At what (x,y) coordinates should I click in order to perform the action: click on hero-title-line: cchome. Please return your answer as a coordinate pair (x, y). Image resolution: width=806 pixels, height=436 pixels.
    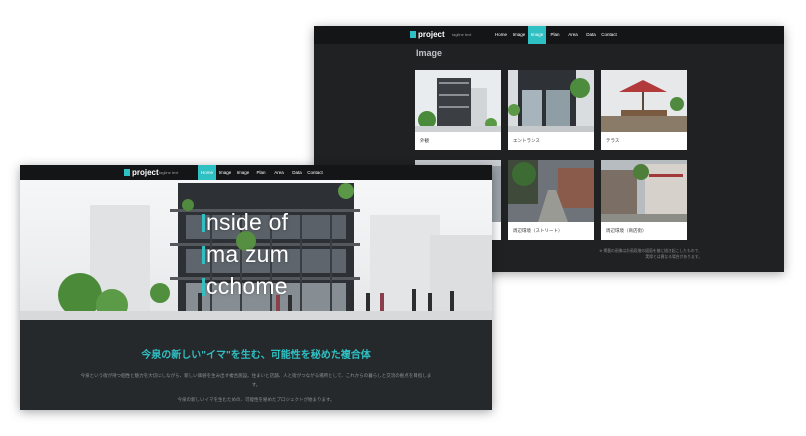
    Looking at the image, I should click on (245, 286).